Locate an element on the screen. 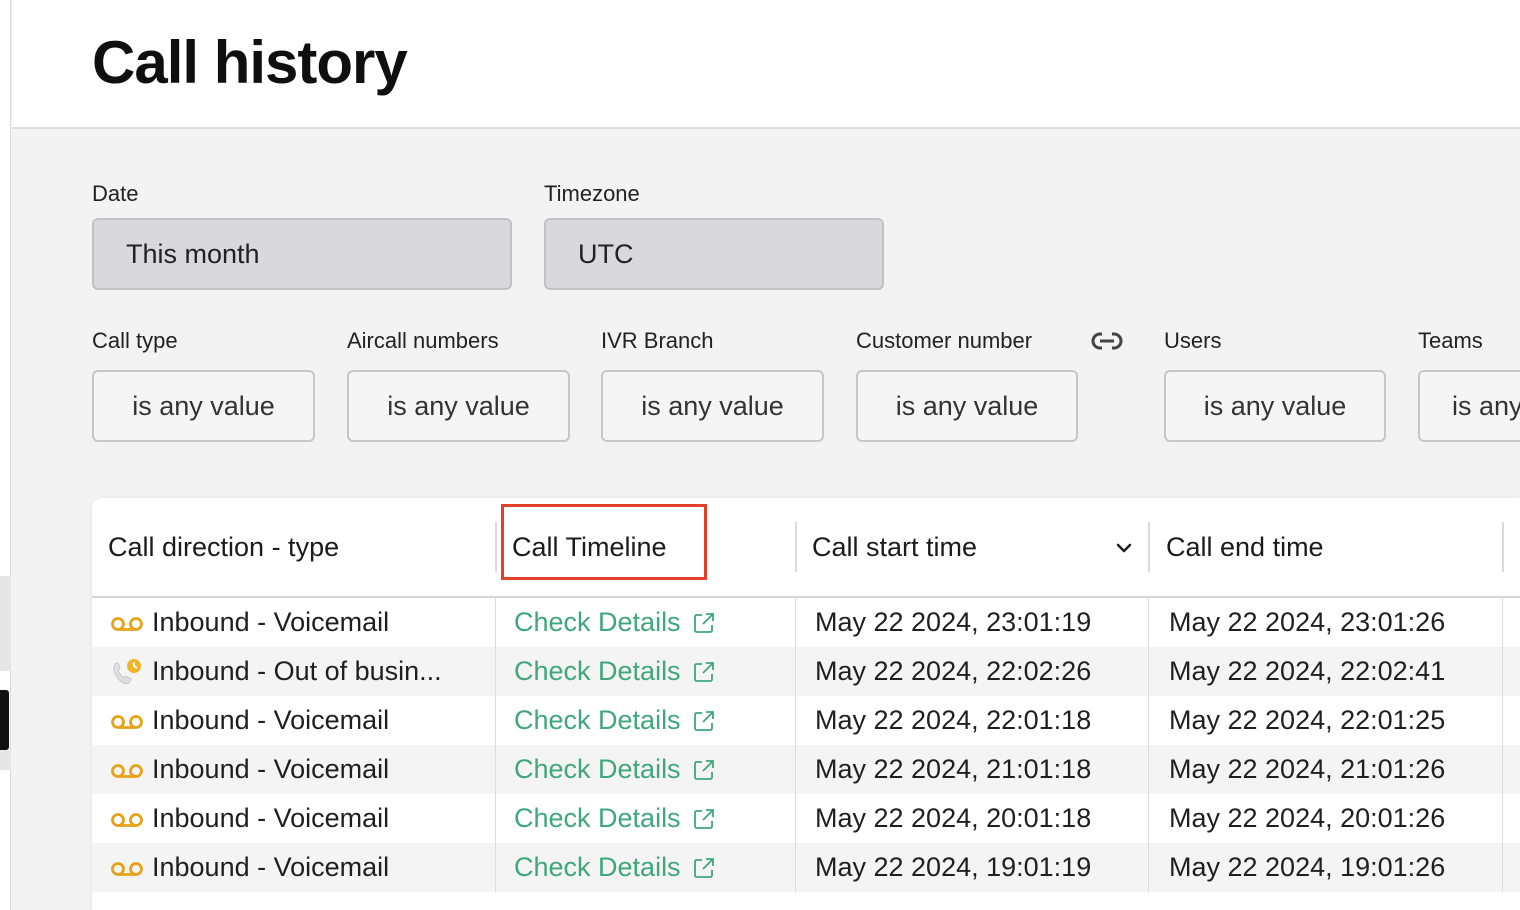 This screenshot has width=1520, height=910. column-header-call-start-time: Call start time is located at coordinates (894, 547).